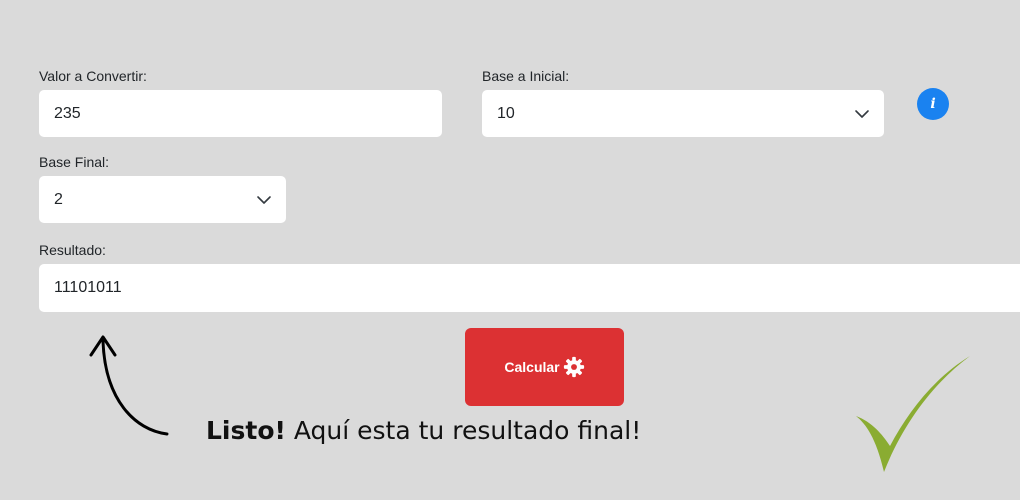  What do you see at coordinates (58, 199) in the screenshot?
I see `base-final-value: 2` at bounding box center [58, 199].